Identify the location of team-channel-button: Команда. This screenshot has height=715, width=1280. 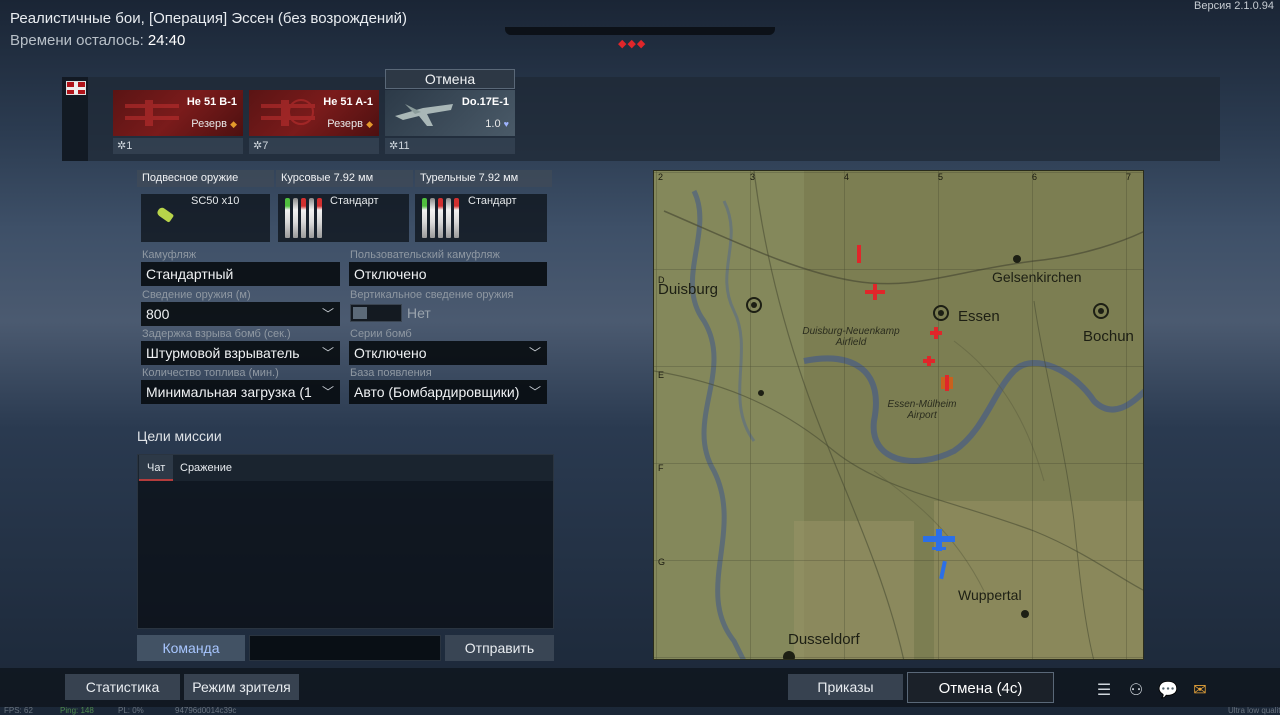
(191, 648).